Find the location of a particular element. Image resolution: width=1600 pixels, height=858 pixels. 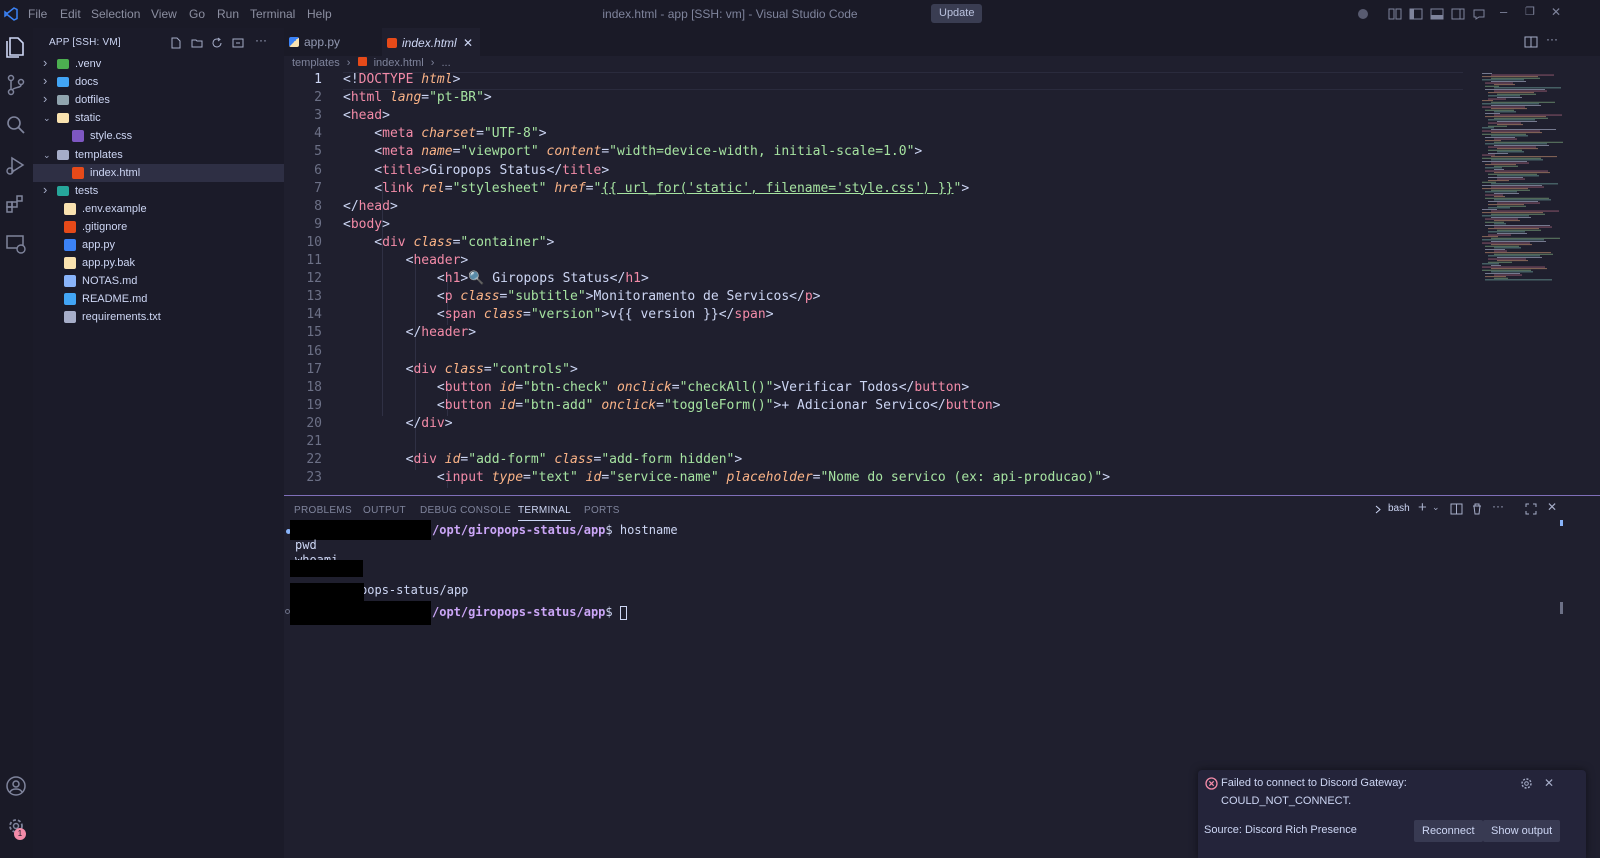

tree-item-index-html: index.html is located at coordinates (158, 172).